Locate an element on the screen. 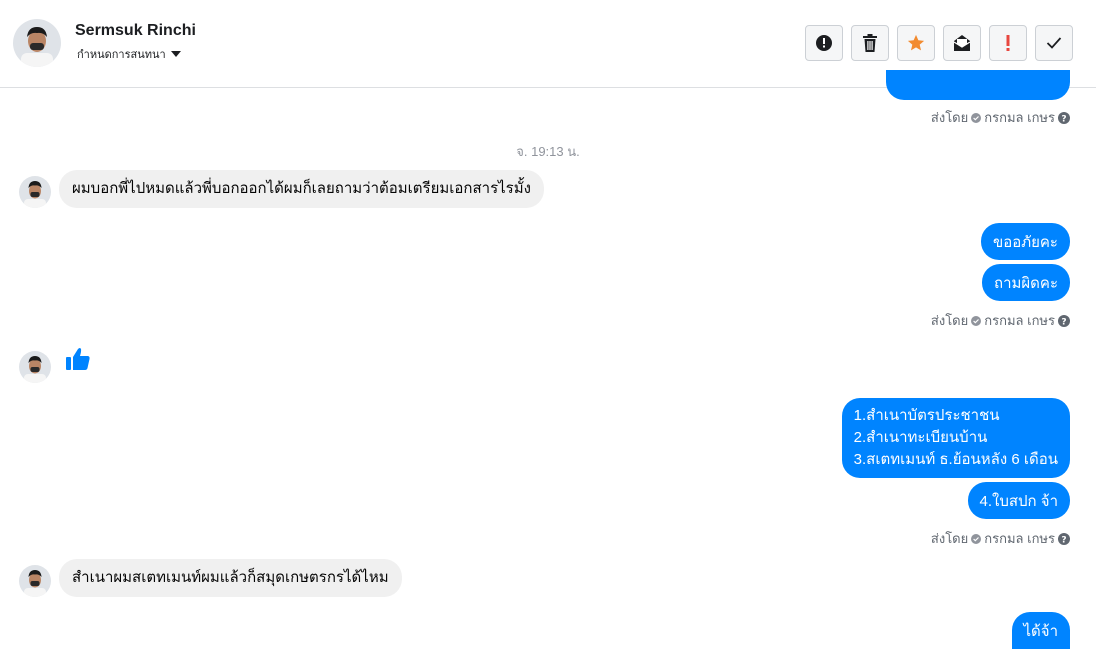  mark-important-button is located at coordinates (1008, 43).